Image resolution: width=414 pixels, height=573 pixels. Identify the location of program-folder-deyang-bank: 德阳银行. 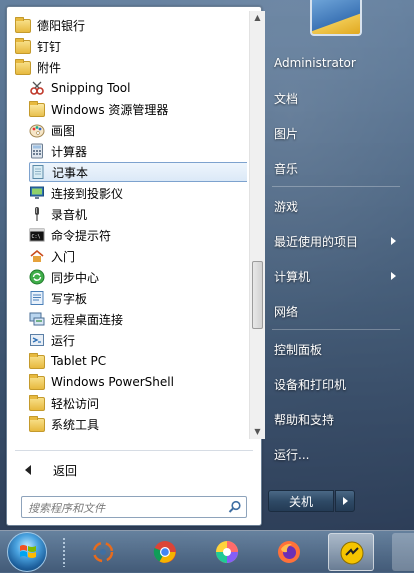
(131, 25).